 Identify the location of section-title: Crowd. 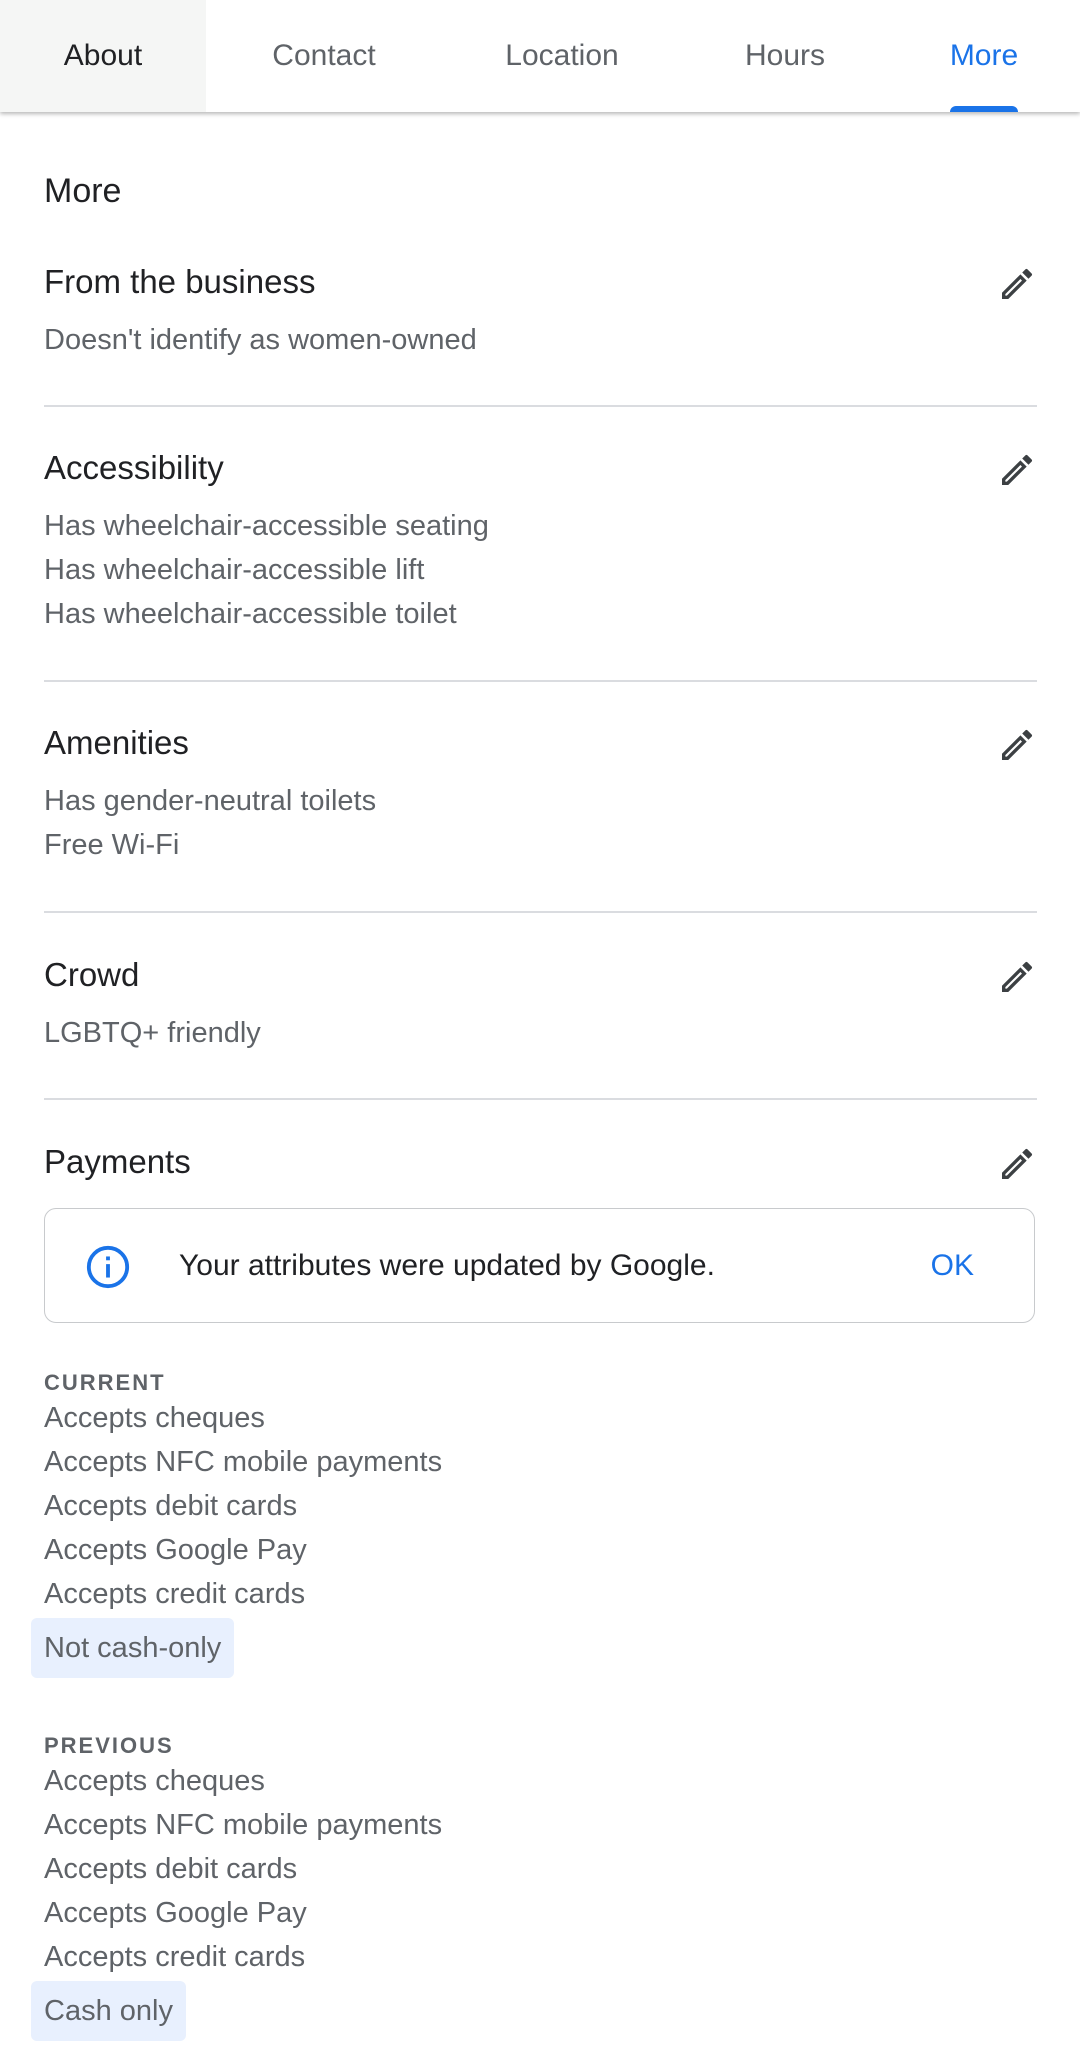
(92, 974).